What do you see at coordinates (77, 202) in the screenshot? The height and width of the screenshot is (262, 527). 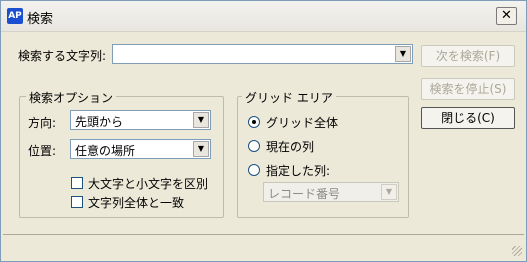 I see `whole-string-checkbox` at bounding box center [77, 202].